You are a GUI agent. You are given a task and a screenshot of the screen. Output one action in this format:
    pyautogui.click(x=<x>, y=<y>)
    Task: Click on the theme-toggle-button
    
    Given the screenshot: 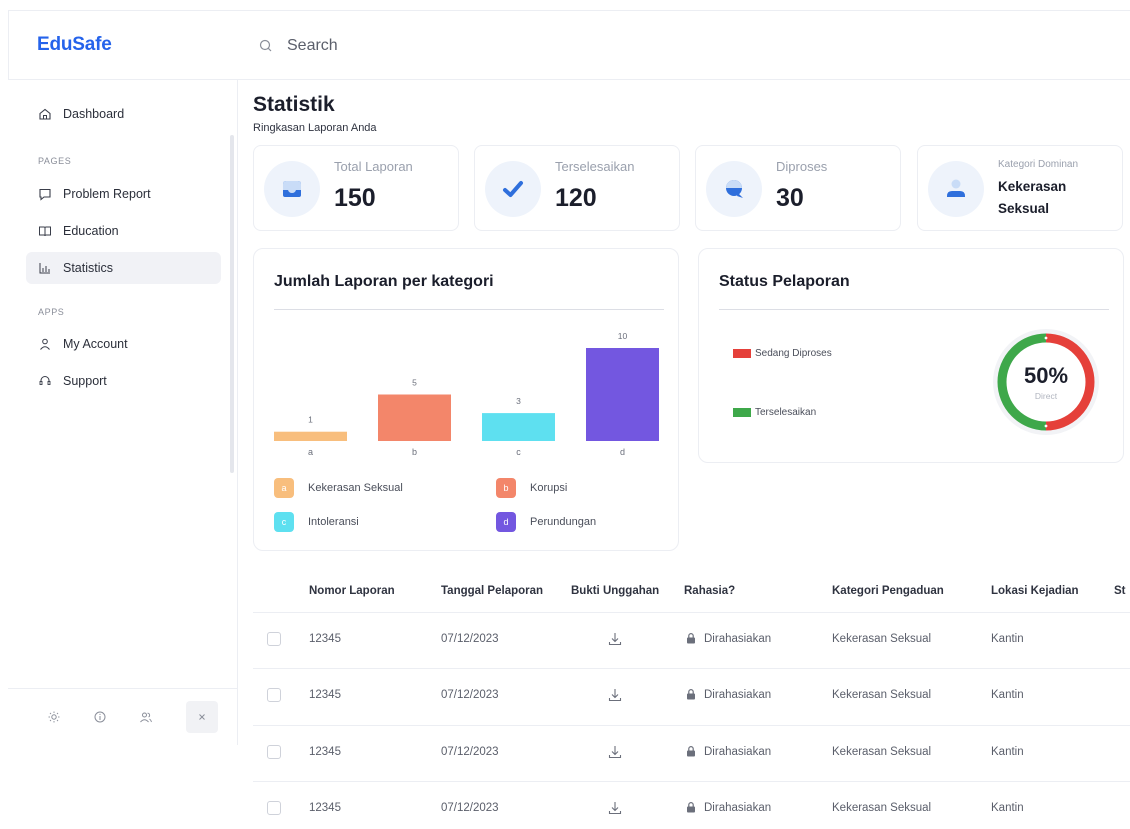 What is the action you would take?
    pyautogui.click(x=54, y=717)
    